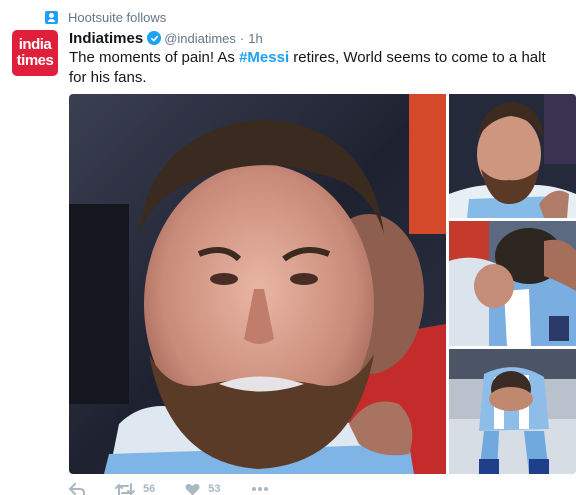 This screenshot has height=495, width=576. I want to click on tweet-text-before: The moments of pain! As, so click(154, 57).